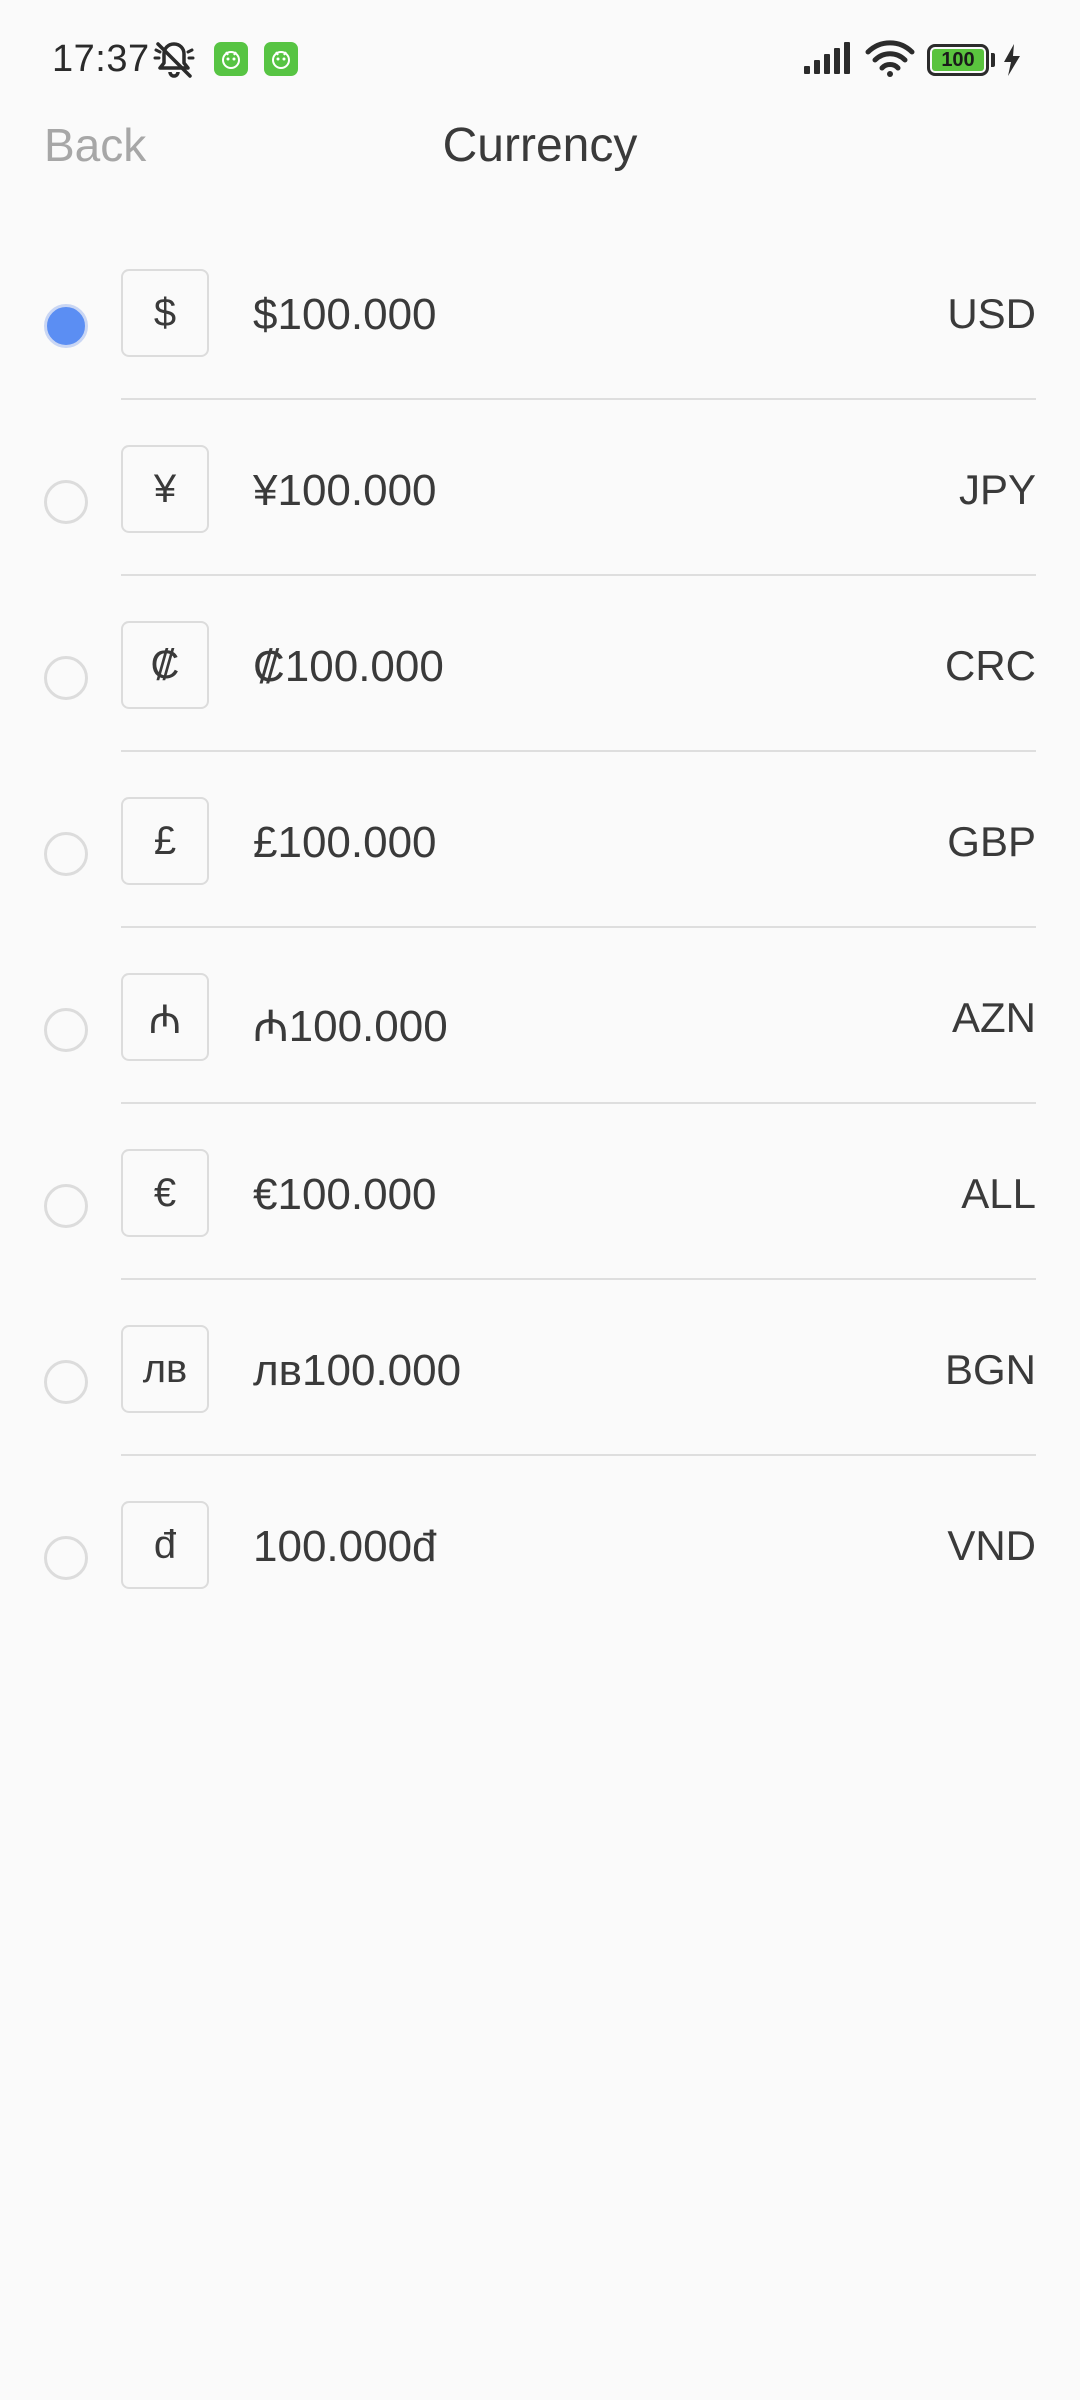 The image size is (1080, 2400). What do you see at coordinates (345, 490) in the screenshot?
I see `currency-amount: ¥100.000` at bounding box center [345, 490].